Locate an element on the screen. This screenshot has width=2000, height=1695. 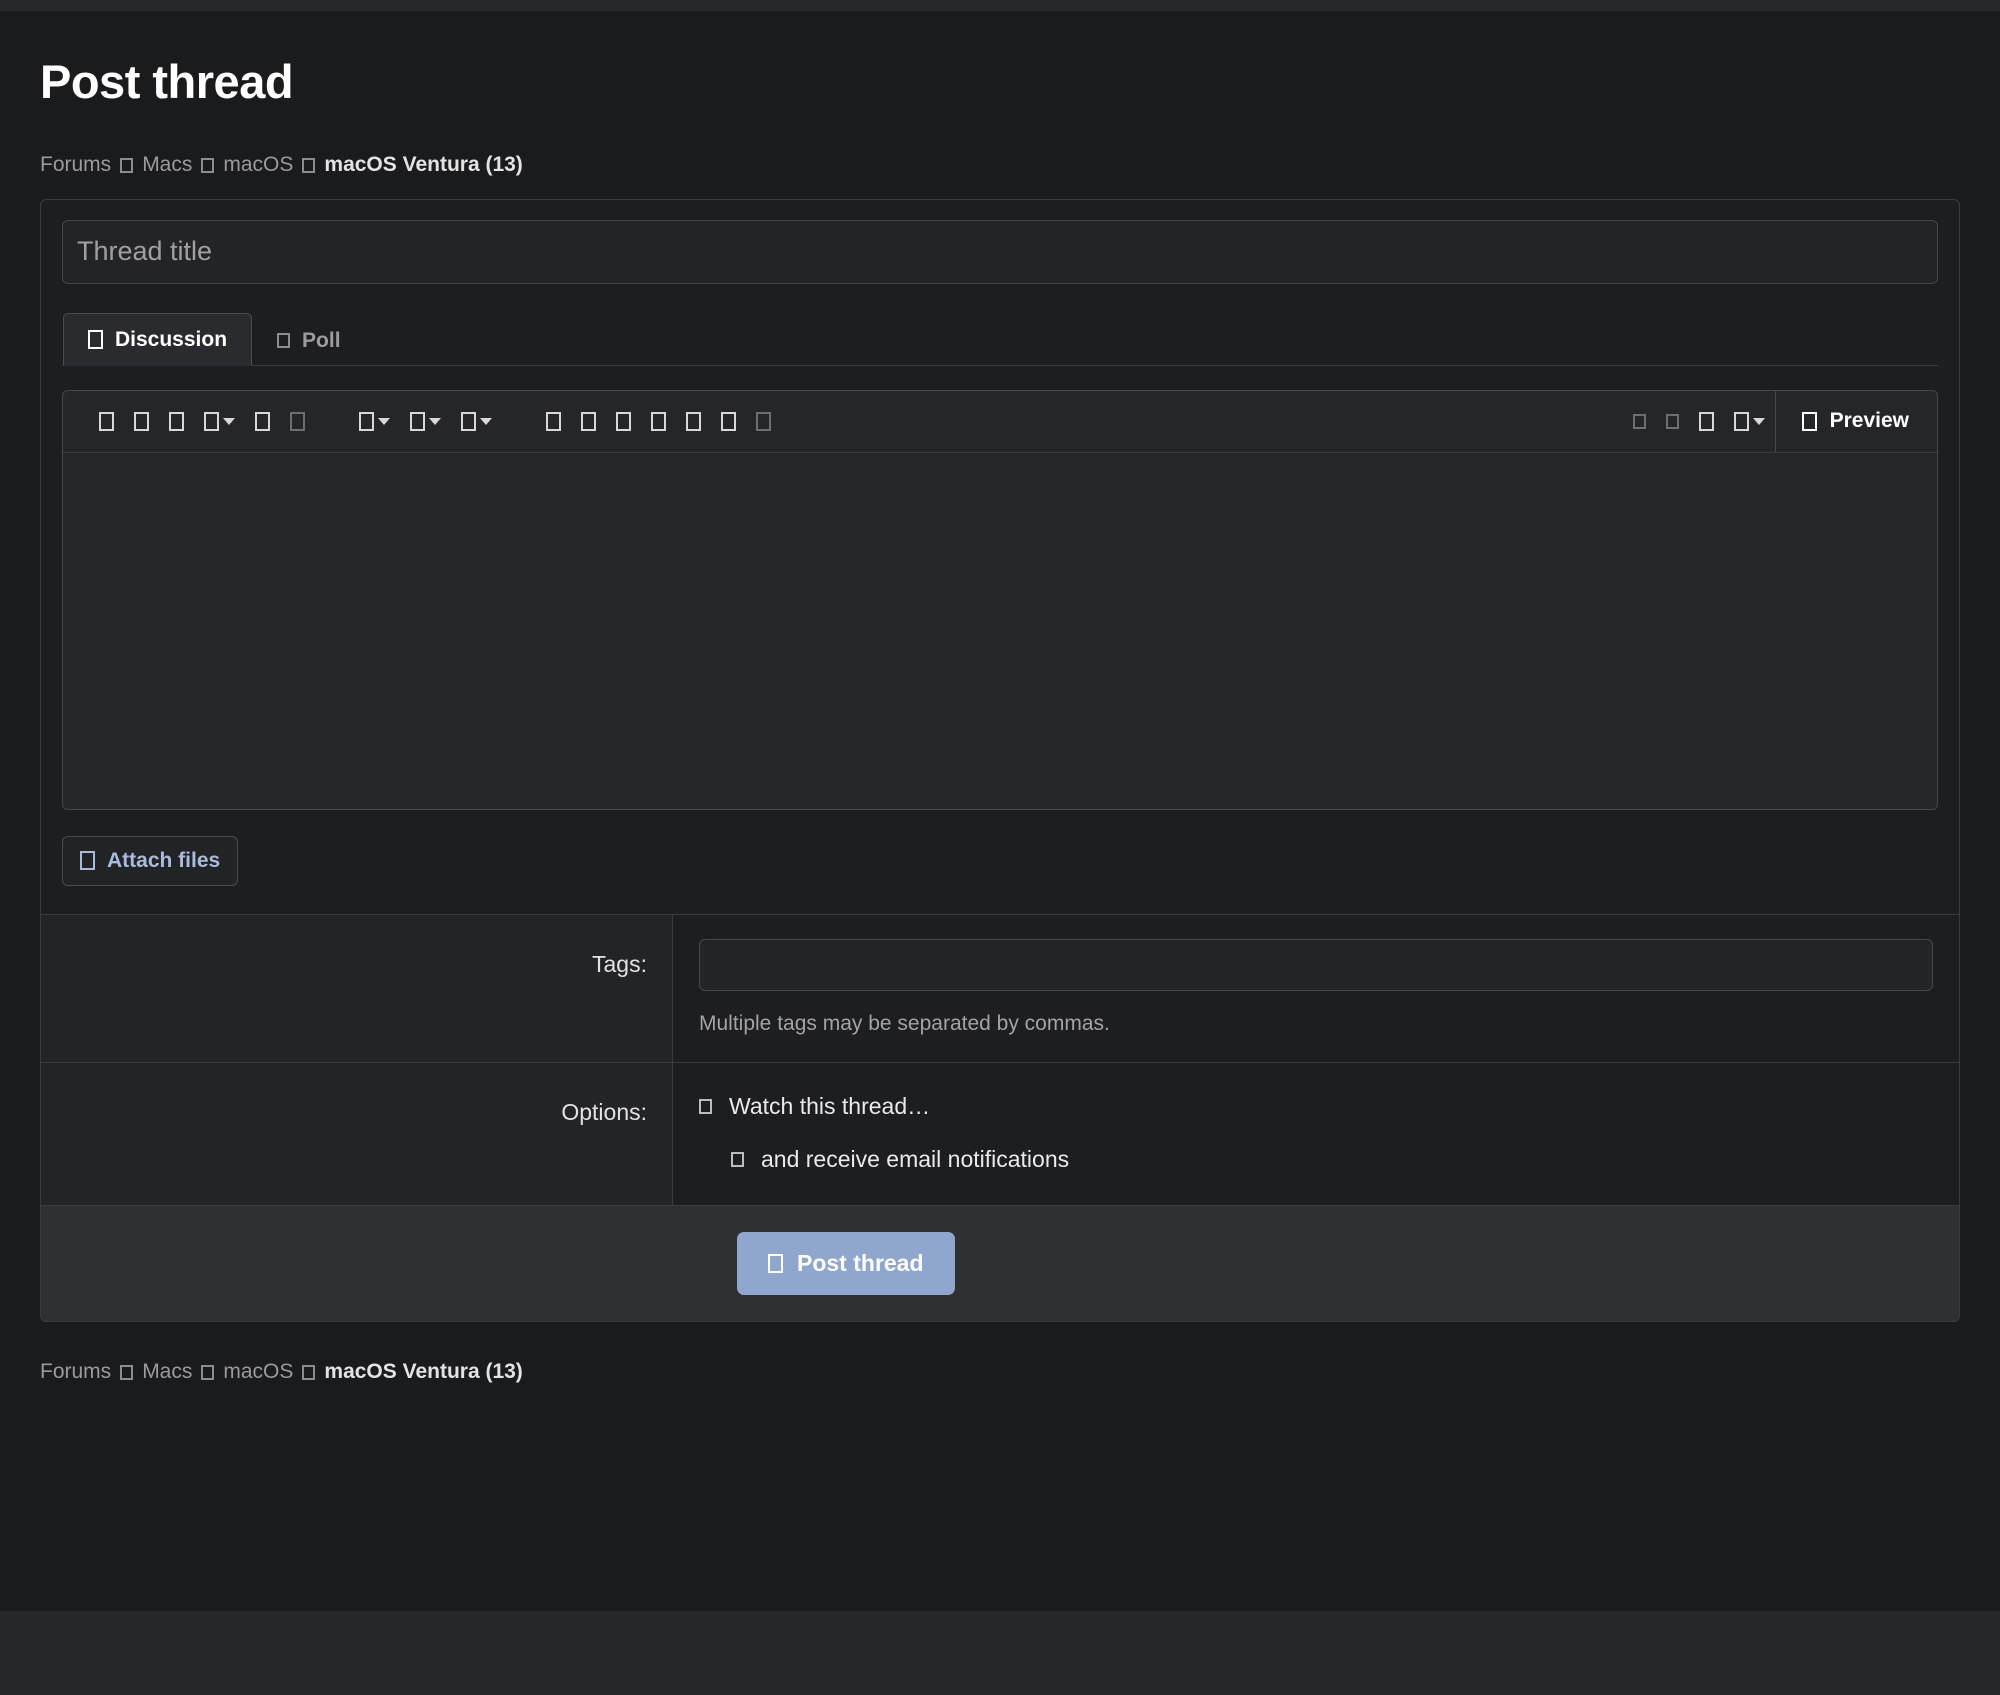
horizontal-rule-icon is located at coordinates (693, 421).